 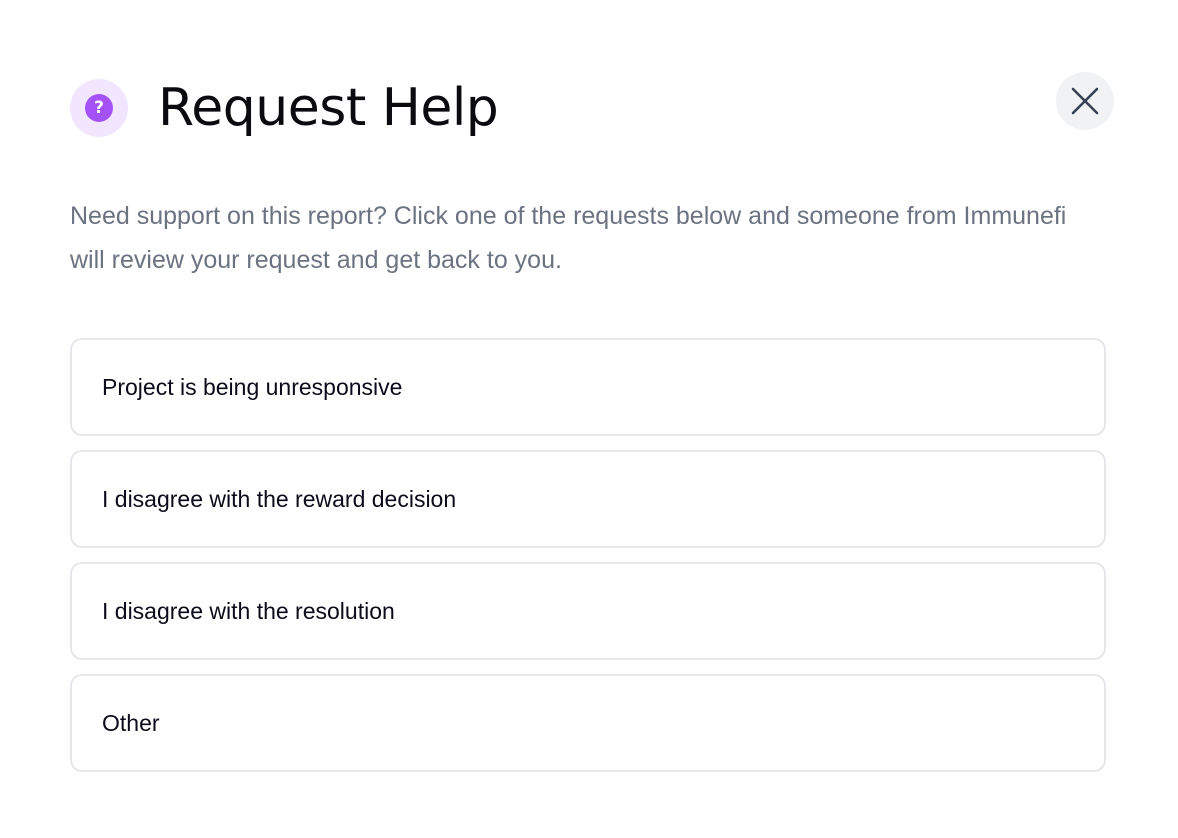 I want to click on help-icon-badge: ?, so click(x=99, y=108).